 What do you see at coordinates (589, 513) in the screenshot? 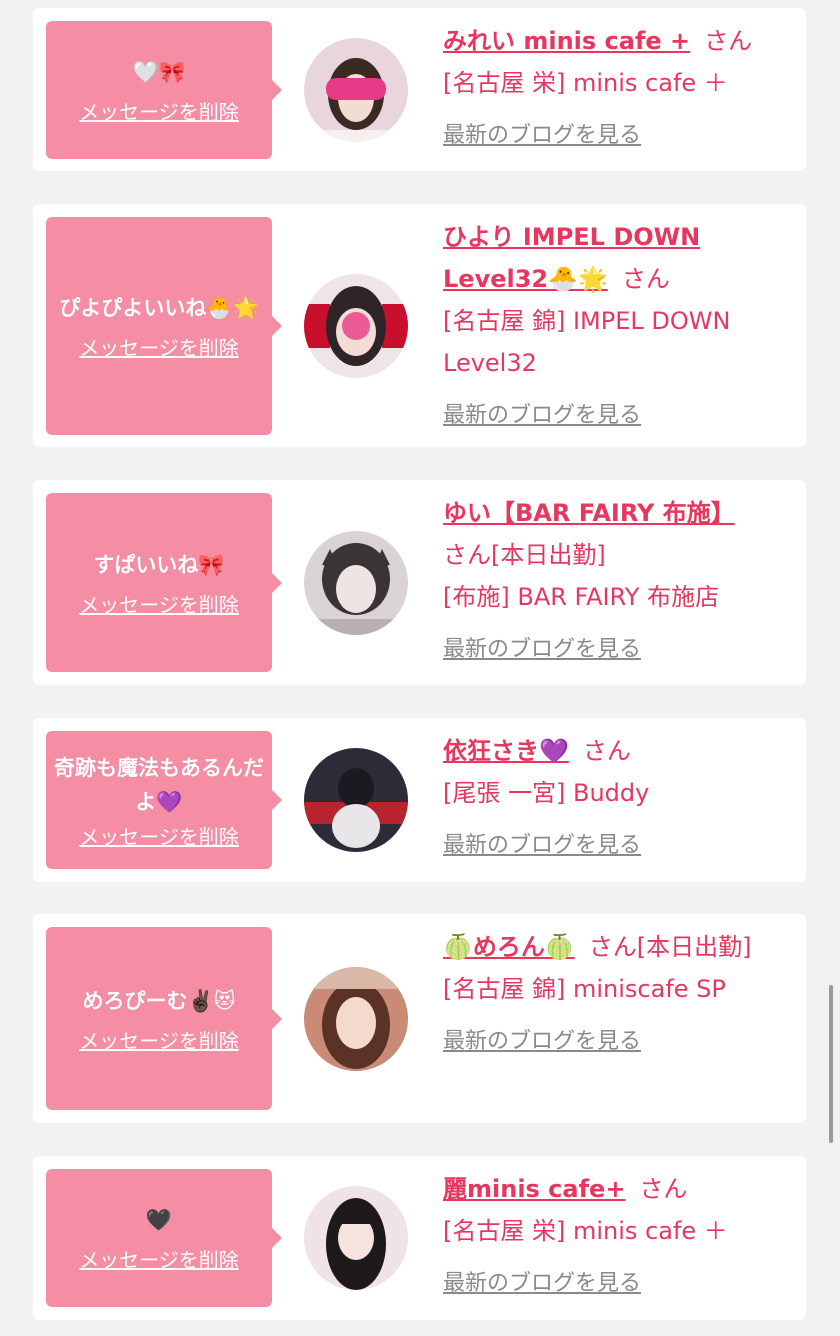
I see `girl-name-link: ゆい【BAR FAIRY 布施】` at bounding box center [589, 513].